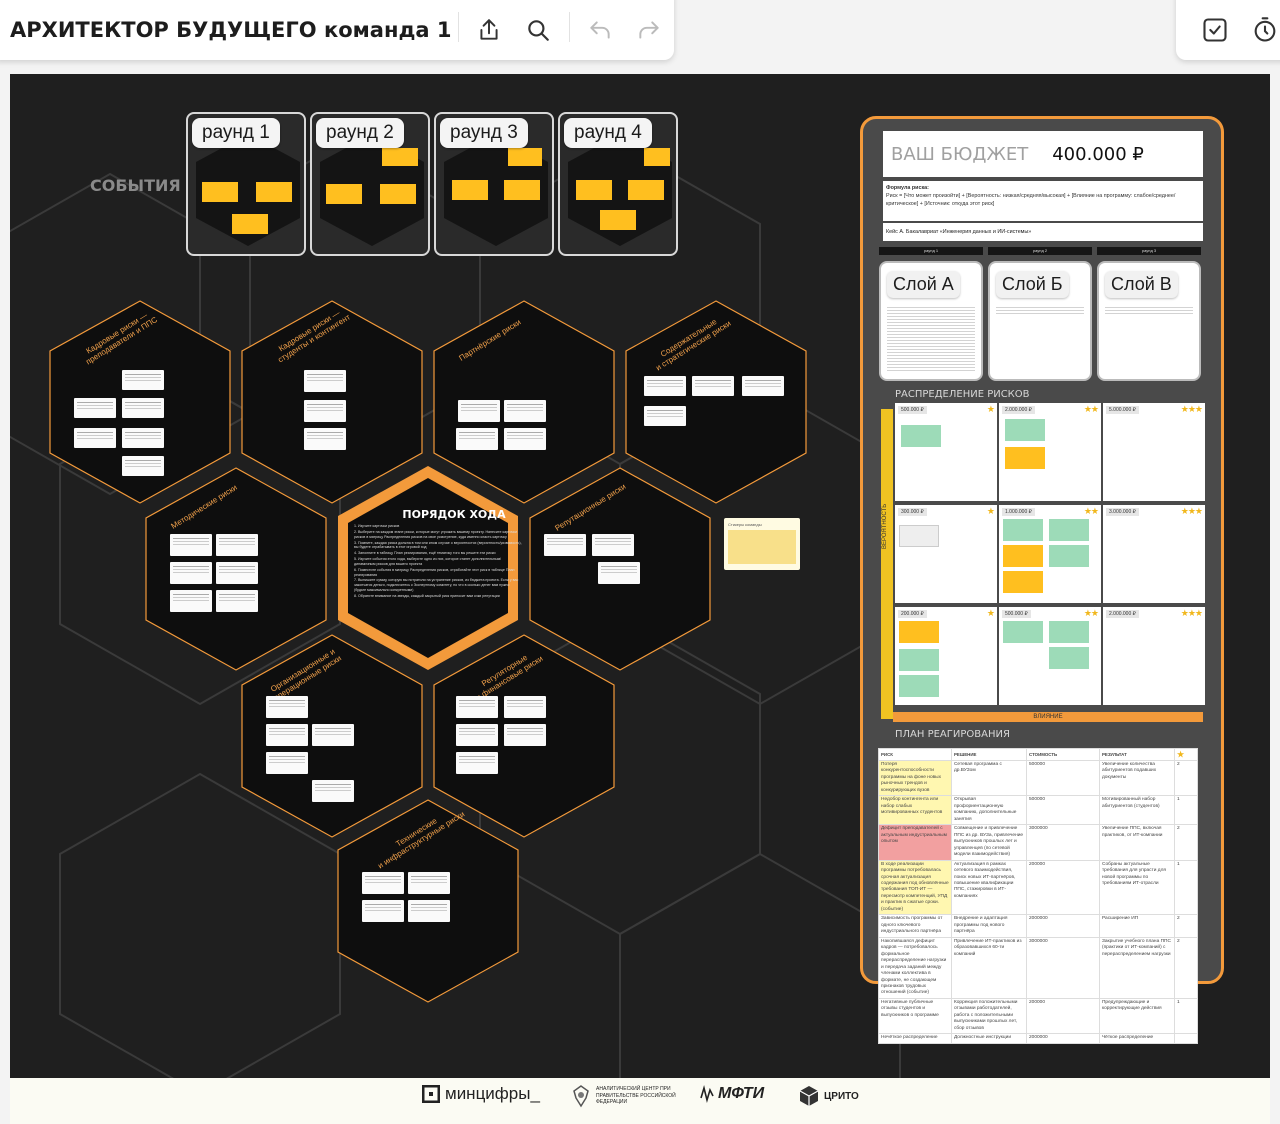 This screenshot has width=1280, height=1124. What do you see at coordinates (946, 656) in the screenshot?
I see `matrix-cell: 200.000 ₽ ★` at bounding box center [946, 656].